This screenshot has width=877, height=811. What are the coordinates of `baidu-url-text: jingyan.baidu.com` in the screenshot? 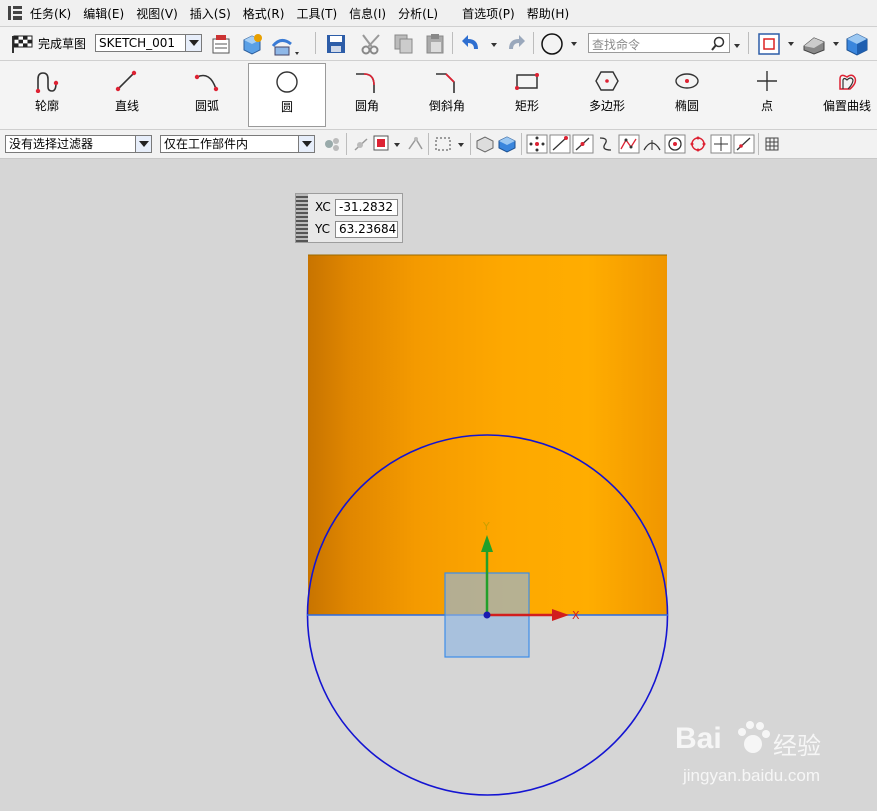 It's located at (752, 775).